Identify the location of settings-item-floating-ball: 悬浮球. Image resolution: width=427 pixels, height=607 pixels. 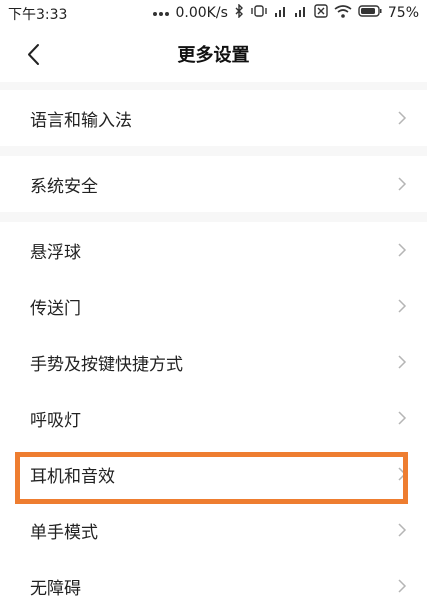
(213, 250).